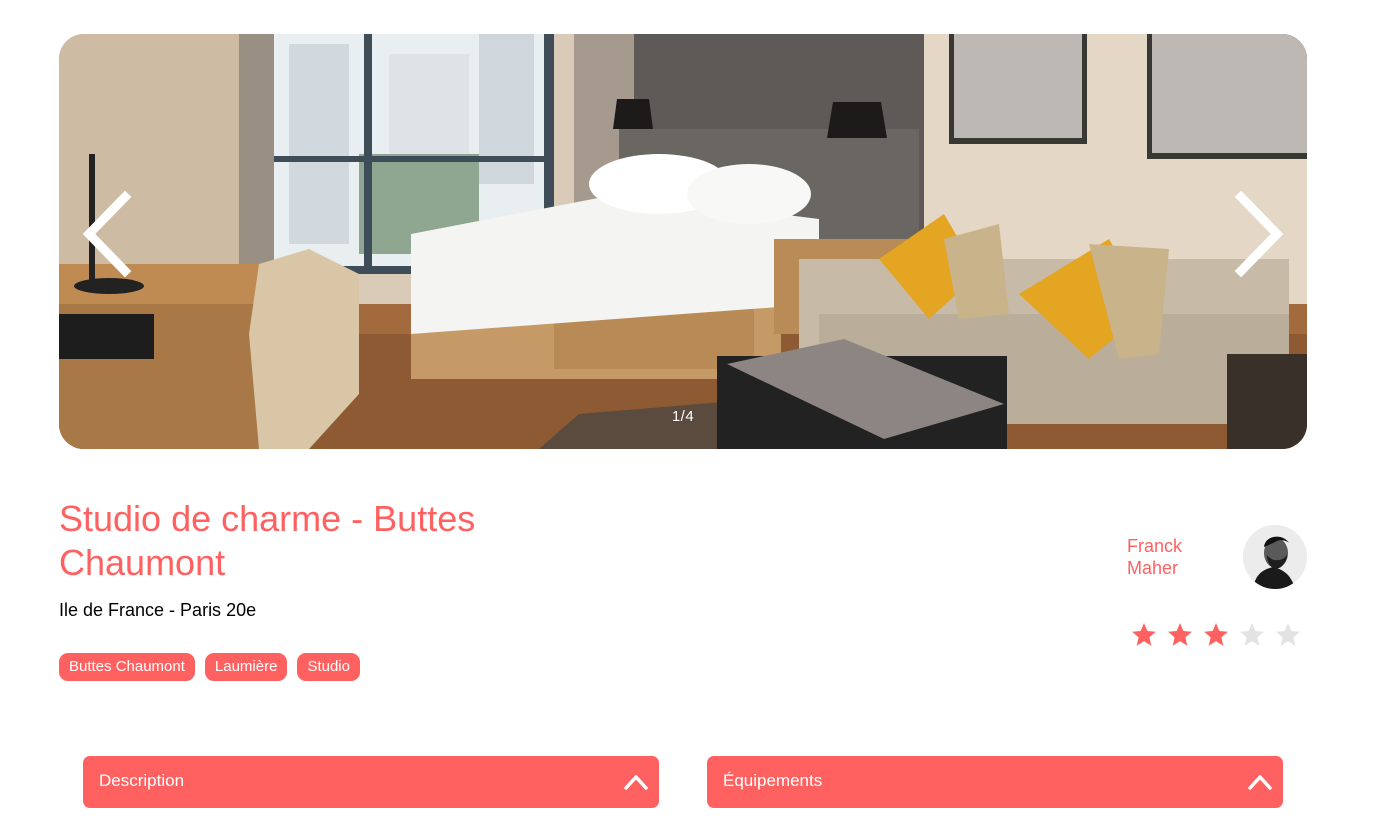 The height and width of the screenshot is (827, 1377). Describe the element at coordinates (371, 782) in the screenshot. I see `description-collapse: Description` at that location.